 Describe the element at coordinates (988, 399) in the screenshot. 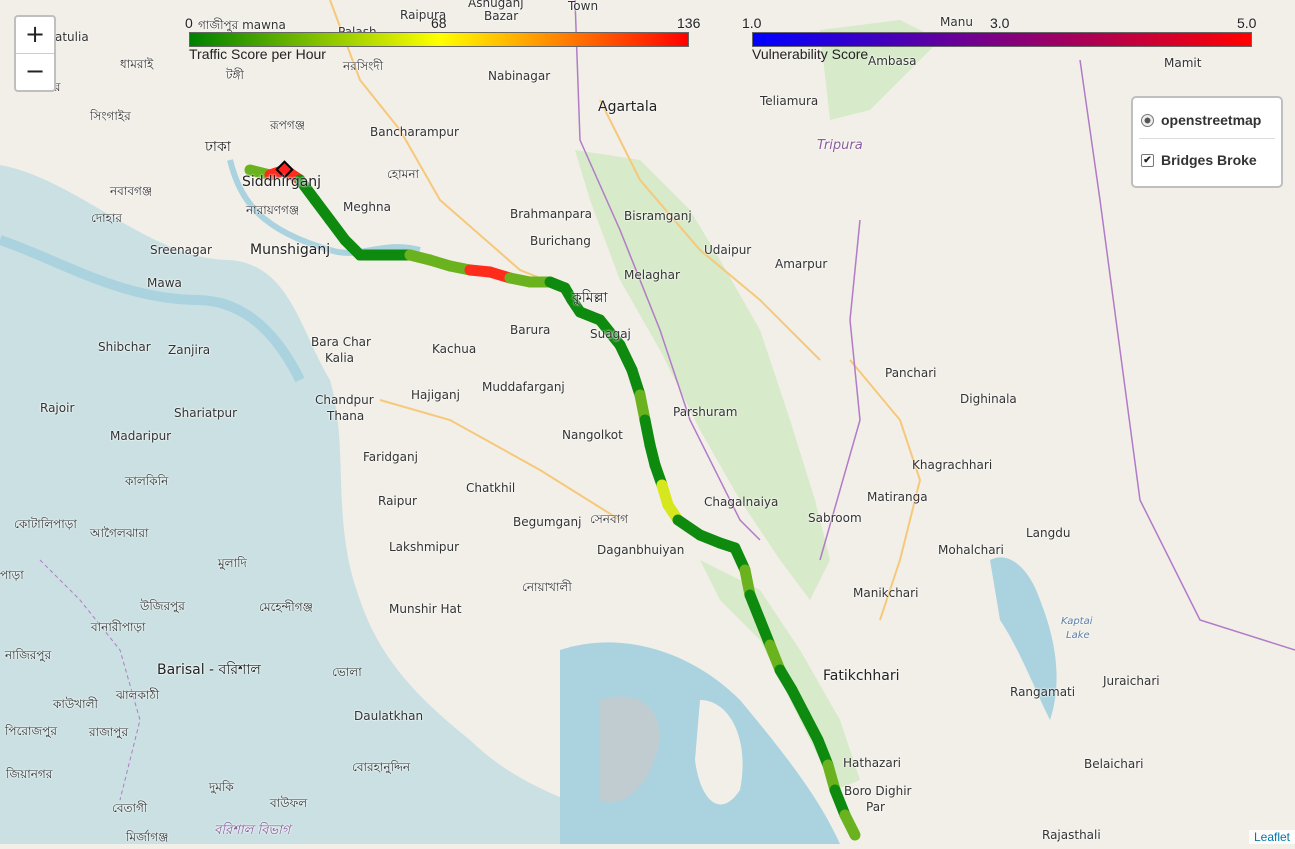

I see `place-label: Dighinala` at that location.